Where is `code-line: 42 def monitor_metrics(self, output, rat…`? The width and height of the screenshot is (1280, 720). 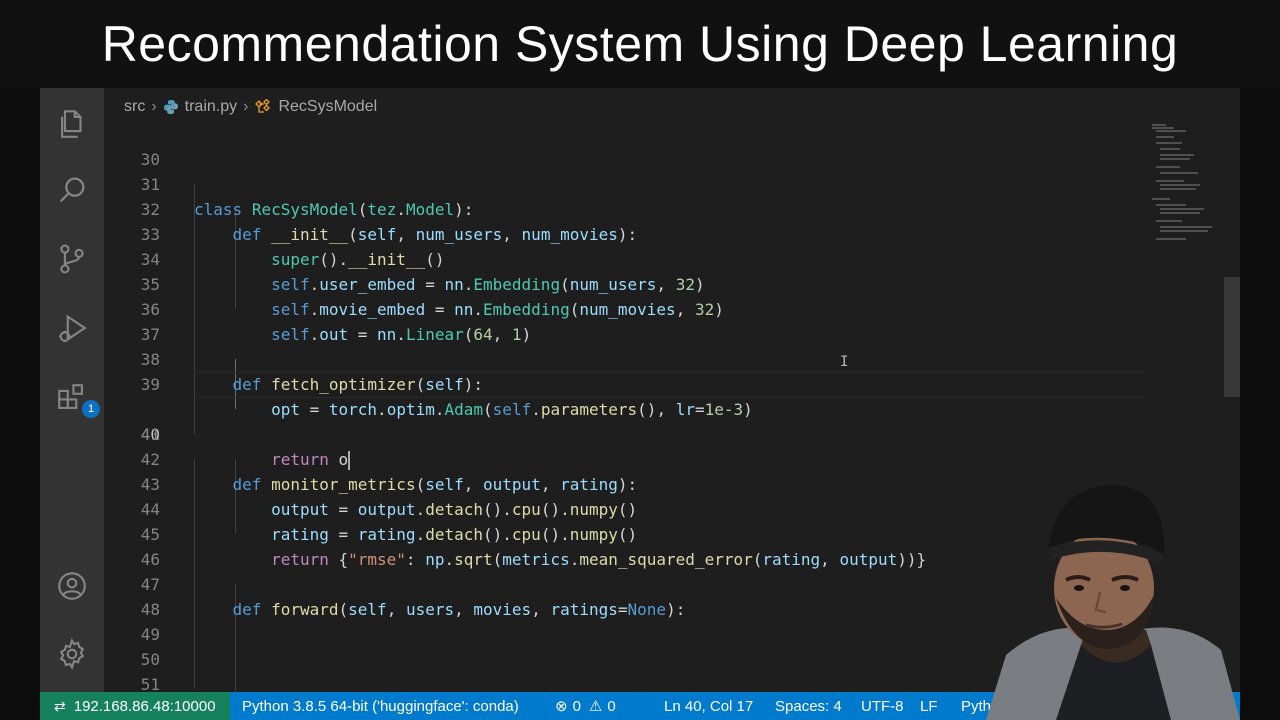 code-line: 42 def monitor_metrics(self, output, rat… is located at coordinates (624, 458).